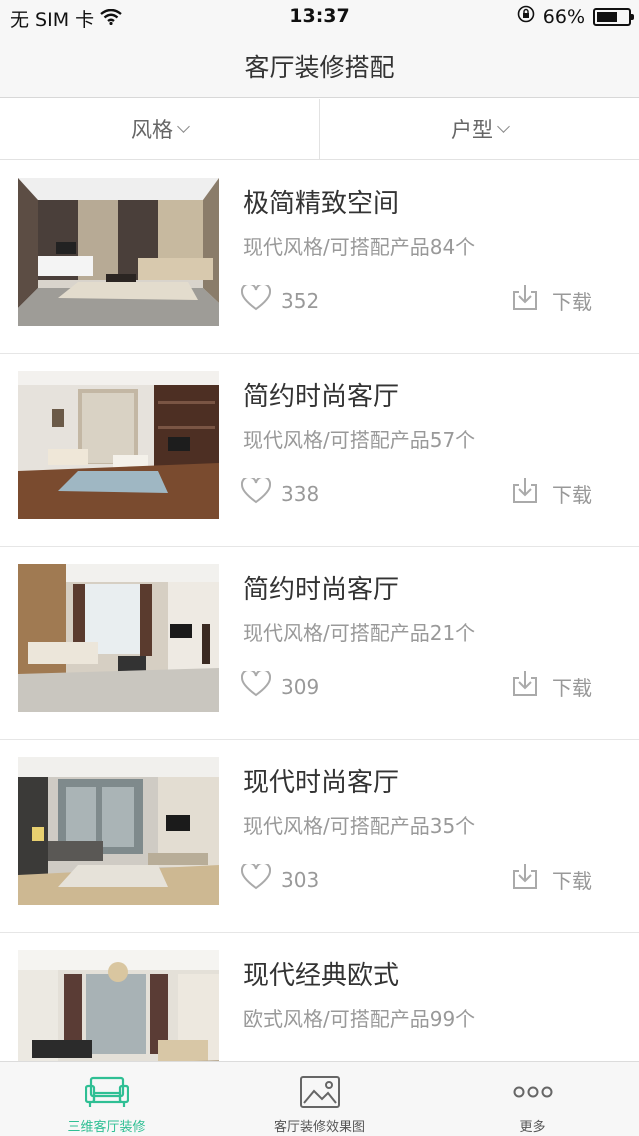 This screenshot has height=1136, width=639. I want to click on tab-bar: 三维客厅装修 客厅装修效果图 更多, so click(319, 1098).